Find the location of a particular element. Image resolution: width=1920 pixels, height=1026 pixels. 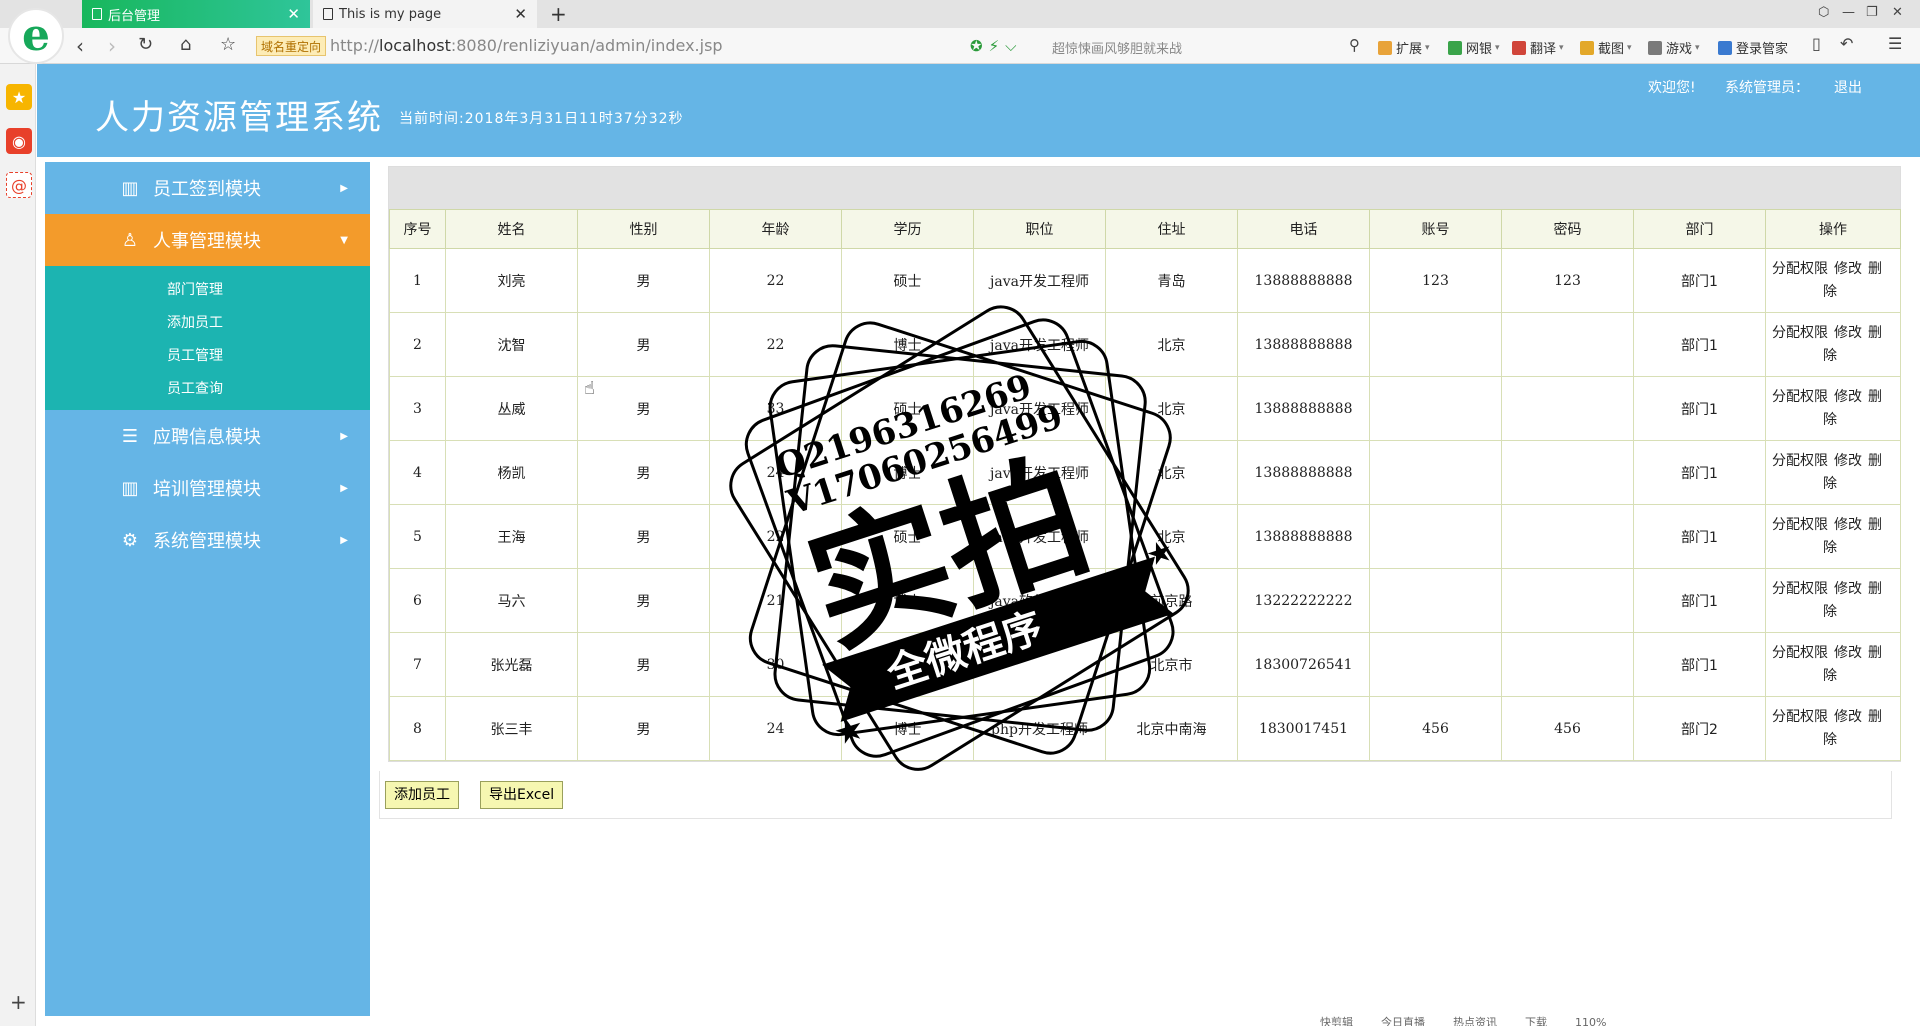

mail-icon: @ is located at coordinates (19, 185).